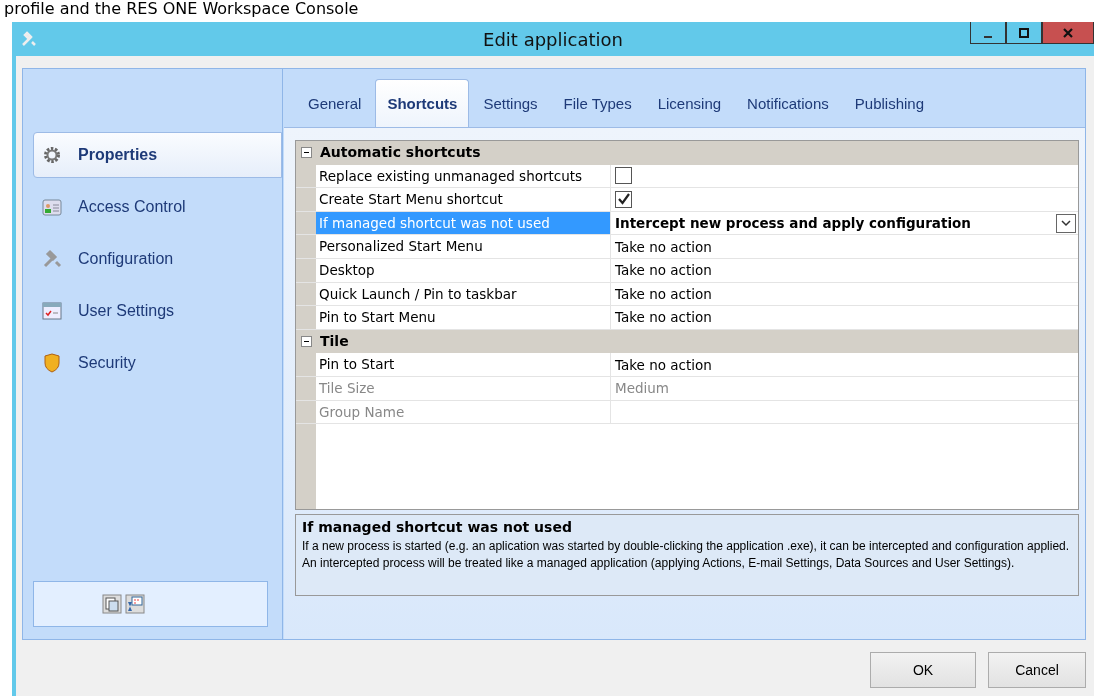  Describe the element at coordinates (181, 10) in the screenshot. I see `caption-text: profile and the RES ONE Workspace Console` at that location.